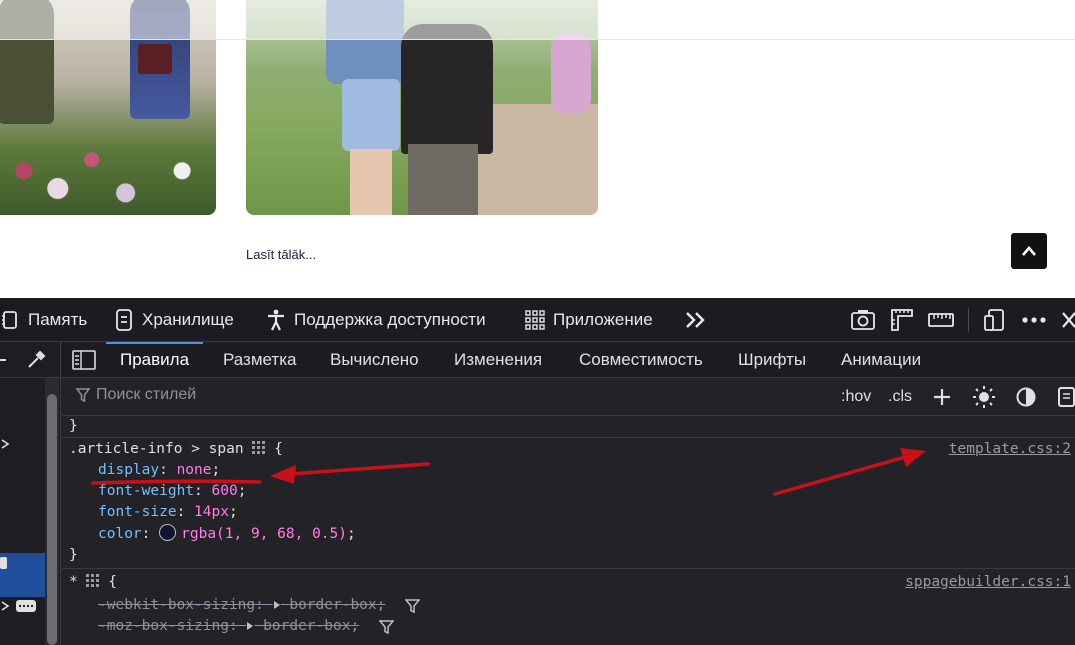  I want to click on tab-memory: Память, so click(43, 320).